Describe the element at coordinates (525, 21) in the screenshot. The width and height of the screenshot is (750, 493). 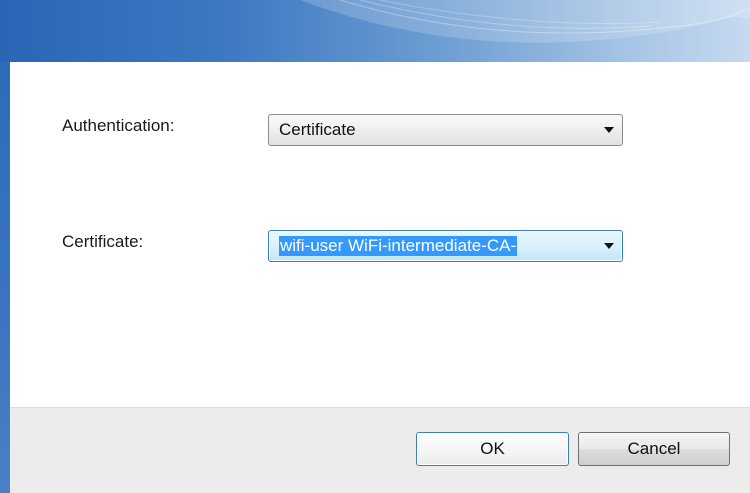
I see `title-bar-decoration` at that location.